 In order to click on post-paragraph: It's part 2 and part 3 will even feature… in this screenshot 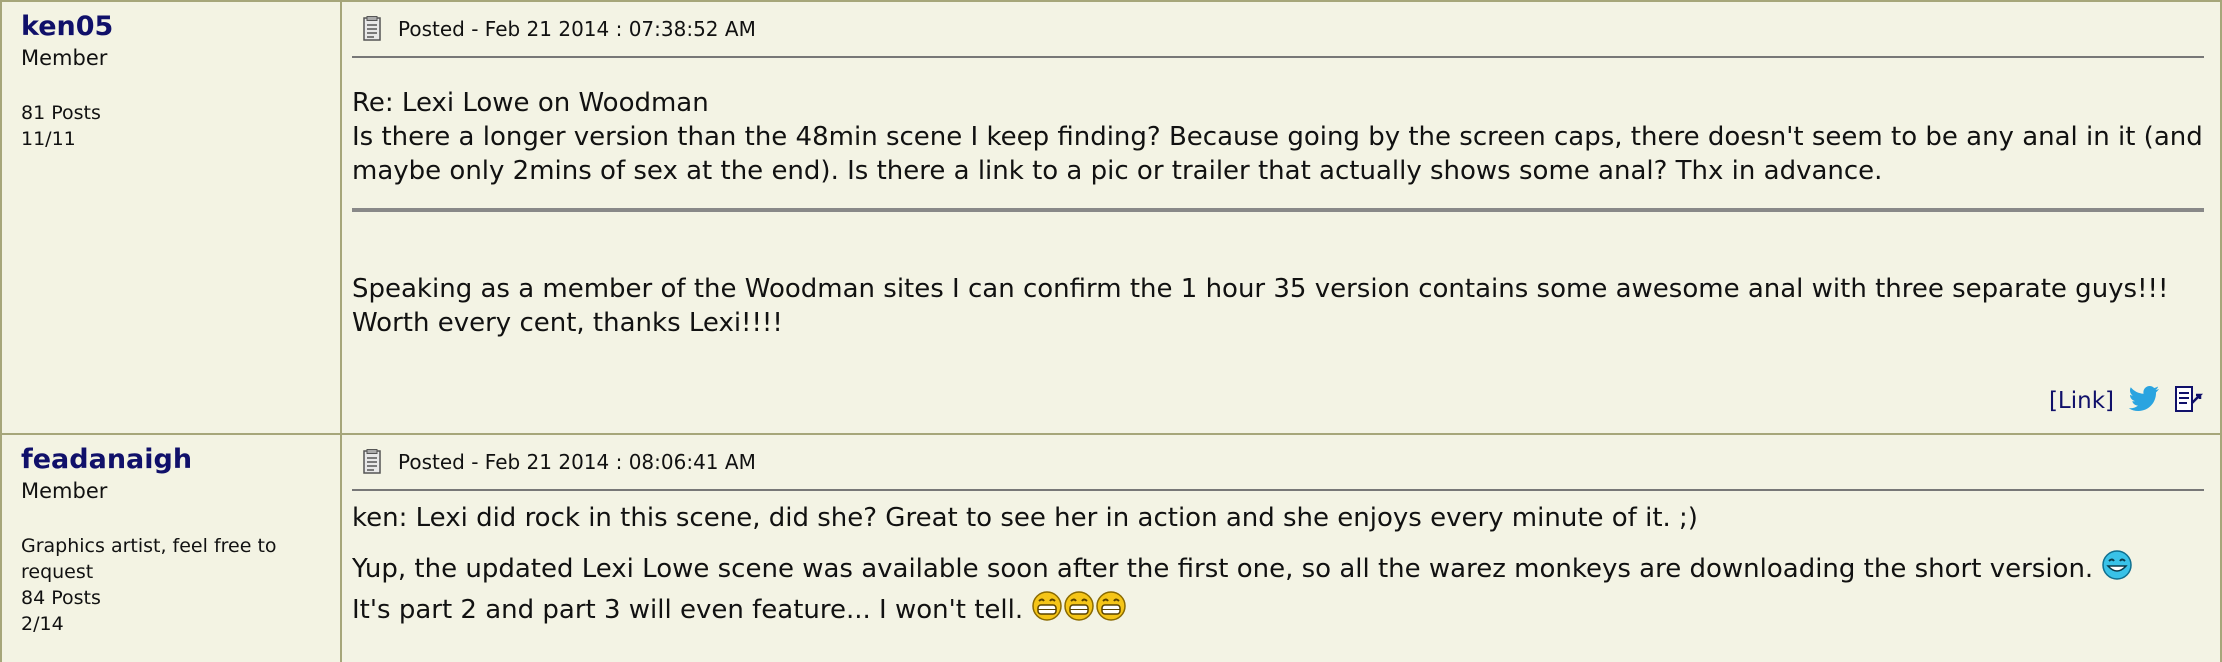, I will do `click(1278, 610)`.